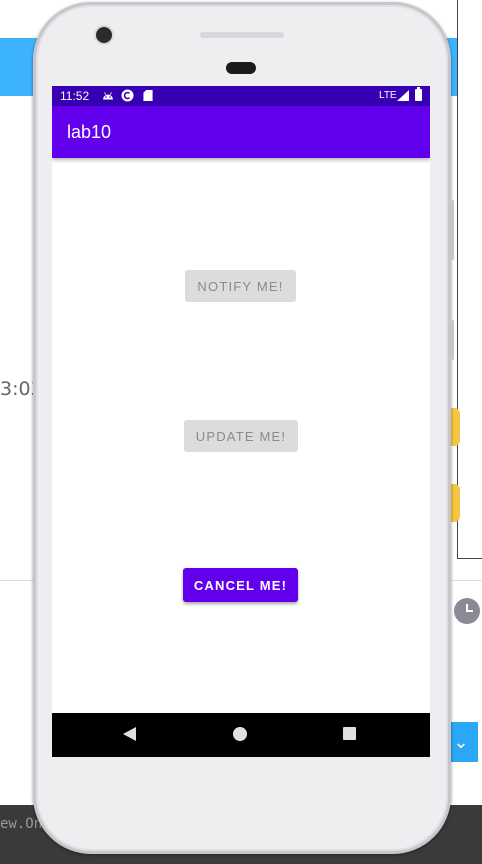  What do you see at coordinates (451, 230) in the screenshot?
I see `volume-button` at bounding box center [451, 230].